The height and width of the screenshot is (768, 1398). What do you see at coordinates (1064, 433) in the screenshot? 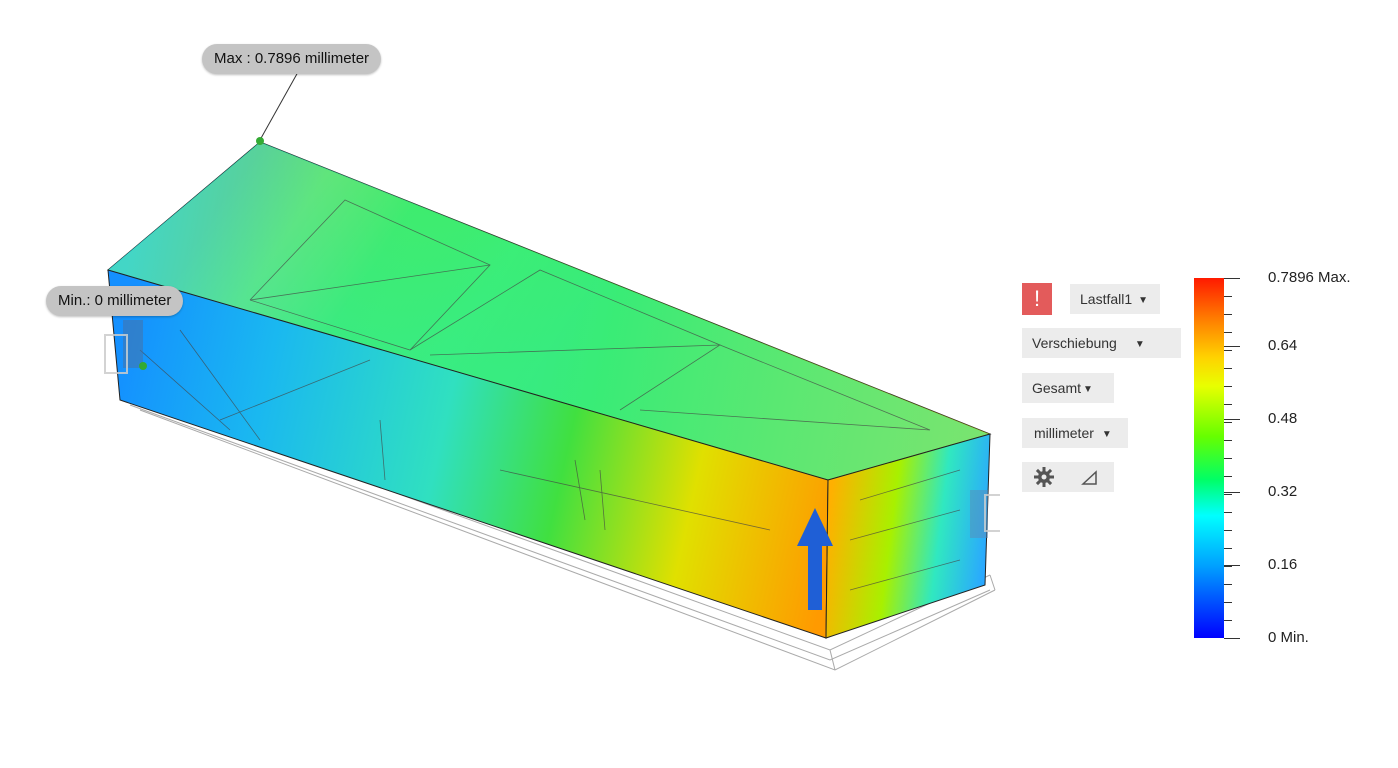
I see `unit-label: millimeter` at bounding box center [1064, 433].